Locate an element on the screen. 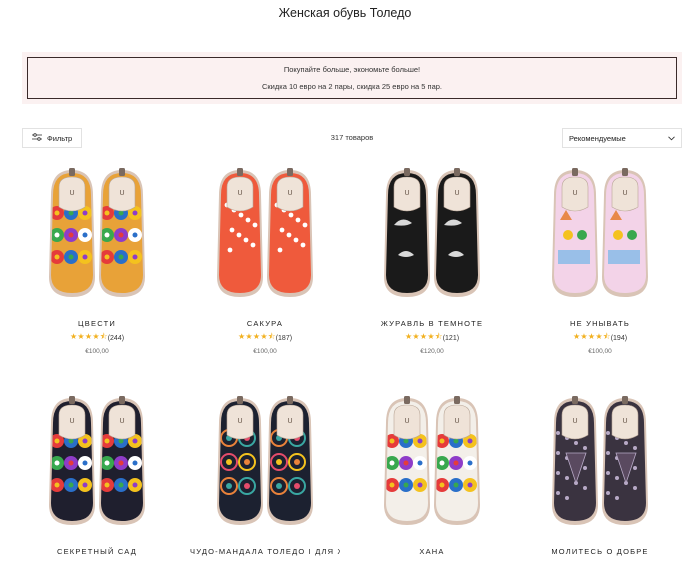  product-name: ЦВЕСТИ is located at coordinates (97, 323).